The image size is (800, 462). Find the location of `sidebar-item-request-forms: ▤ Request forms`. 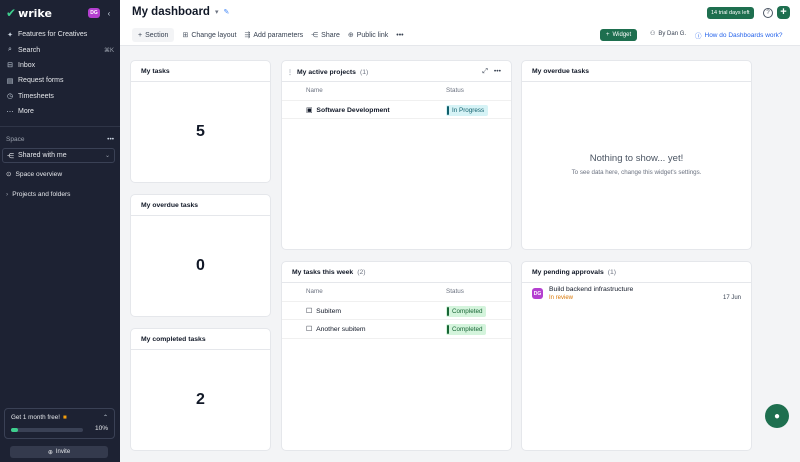

sidebar-item-request-forms: ▤ Request forms is located at coordinates (60, 80).